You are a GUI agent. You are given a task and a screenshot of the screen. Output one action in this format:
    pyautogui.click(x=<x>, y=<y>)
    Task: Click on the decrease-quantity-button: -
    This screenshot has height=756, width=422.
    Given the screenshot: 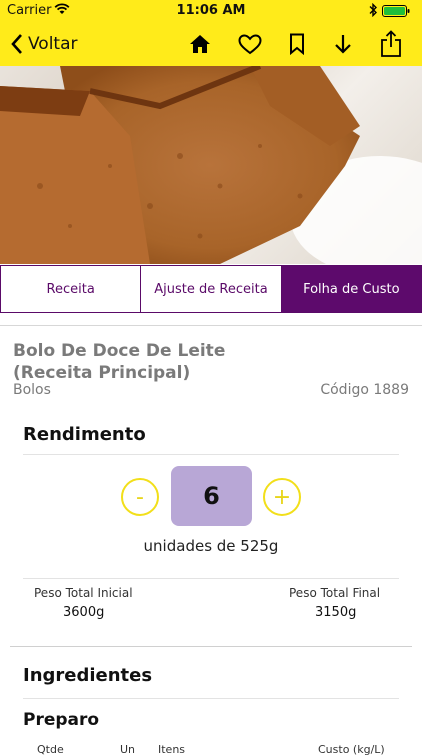 What is the action you would take?
    pyautogui.click(x=140, y=497)
    